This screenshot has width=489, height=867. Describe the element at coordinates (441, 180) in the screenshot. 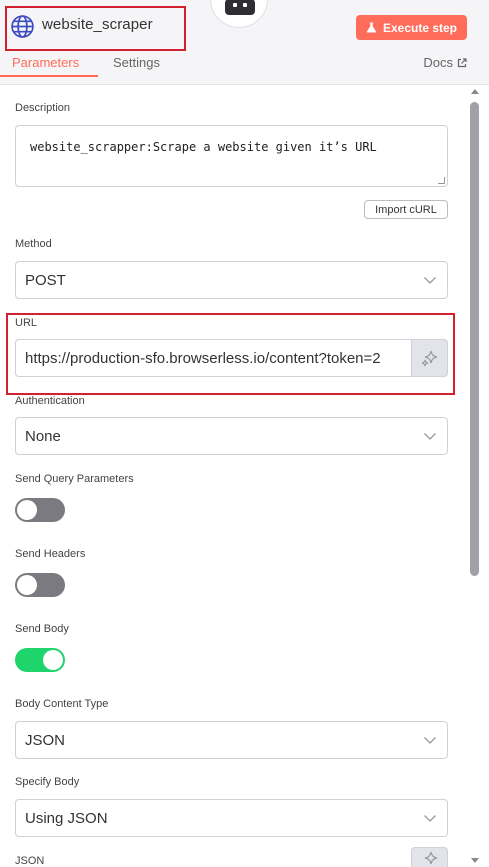

I see `resize-handle` at that location.